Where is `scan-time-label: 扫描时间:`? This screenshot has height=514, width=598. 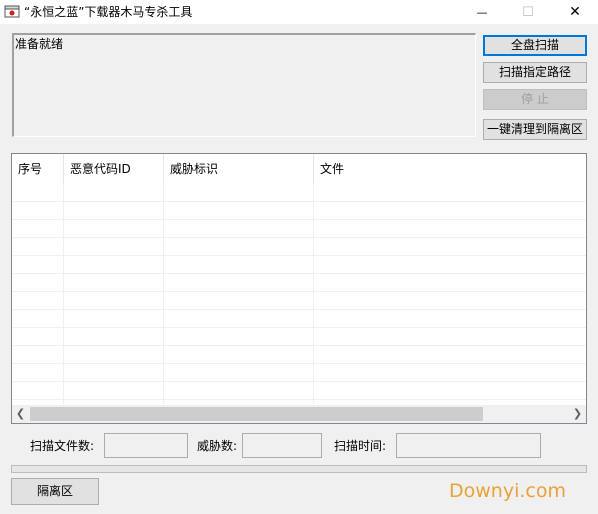
scan-time-label: 扫描时间: is located at coordinates (360, 446).